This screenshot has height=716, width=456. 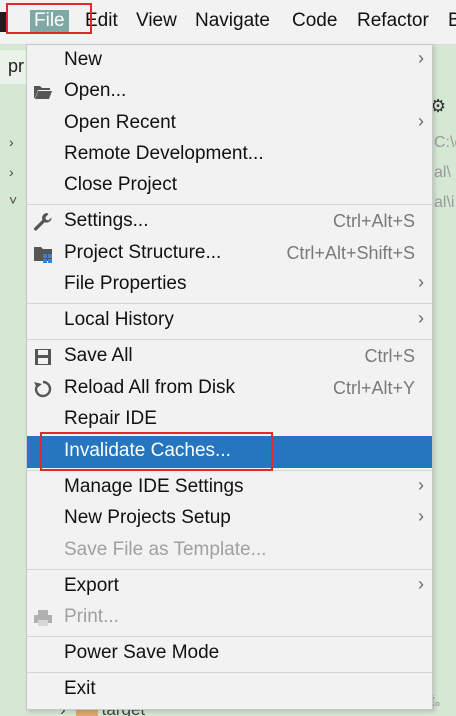 I want to click on menu-file: File, so click(x=49, y=21).